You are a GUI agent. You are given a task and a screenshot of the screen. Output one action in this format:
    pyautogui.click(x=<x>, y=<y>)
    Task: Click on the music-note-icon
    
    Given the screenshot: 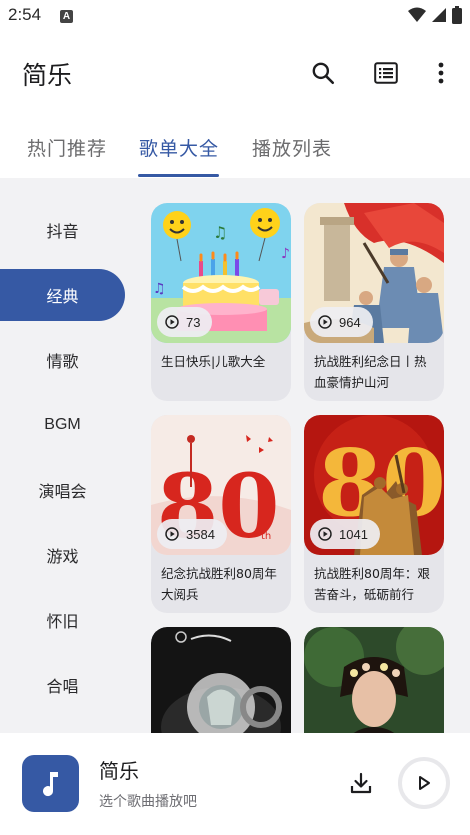 What is the action you would take?
    pyautogui.click(x=50, y=783)
    